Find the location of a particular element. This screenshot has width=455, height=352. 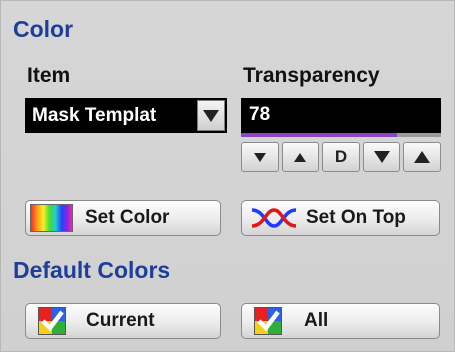

rainbow-swatch-icon is located at coordinates (51, 218).